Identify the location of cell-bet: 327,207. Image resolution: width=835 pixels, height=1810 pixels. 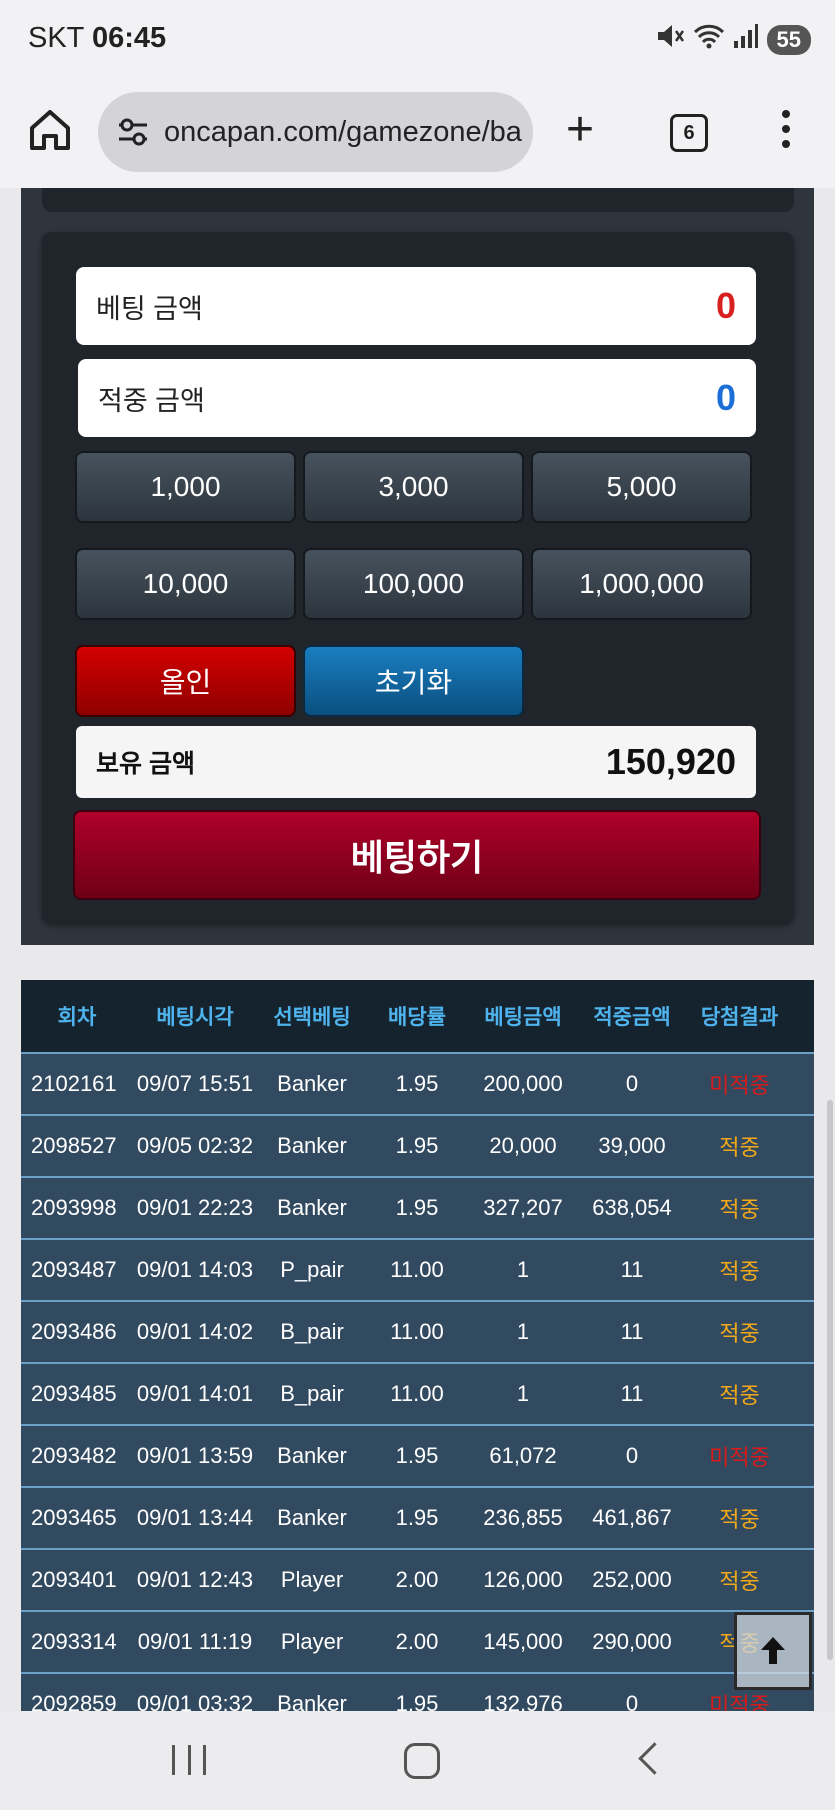
(523, 1207).